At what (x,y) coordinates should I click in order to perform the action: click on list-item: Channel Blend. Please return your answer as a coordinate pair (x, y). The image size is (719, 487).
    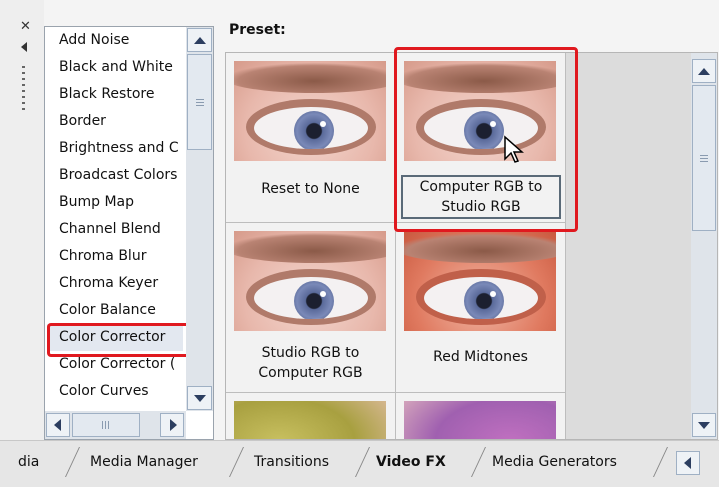
    Looking at the image, I should click on (110, 229).